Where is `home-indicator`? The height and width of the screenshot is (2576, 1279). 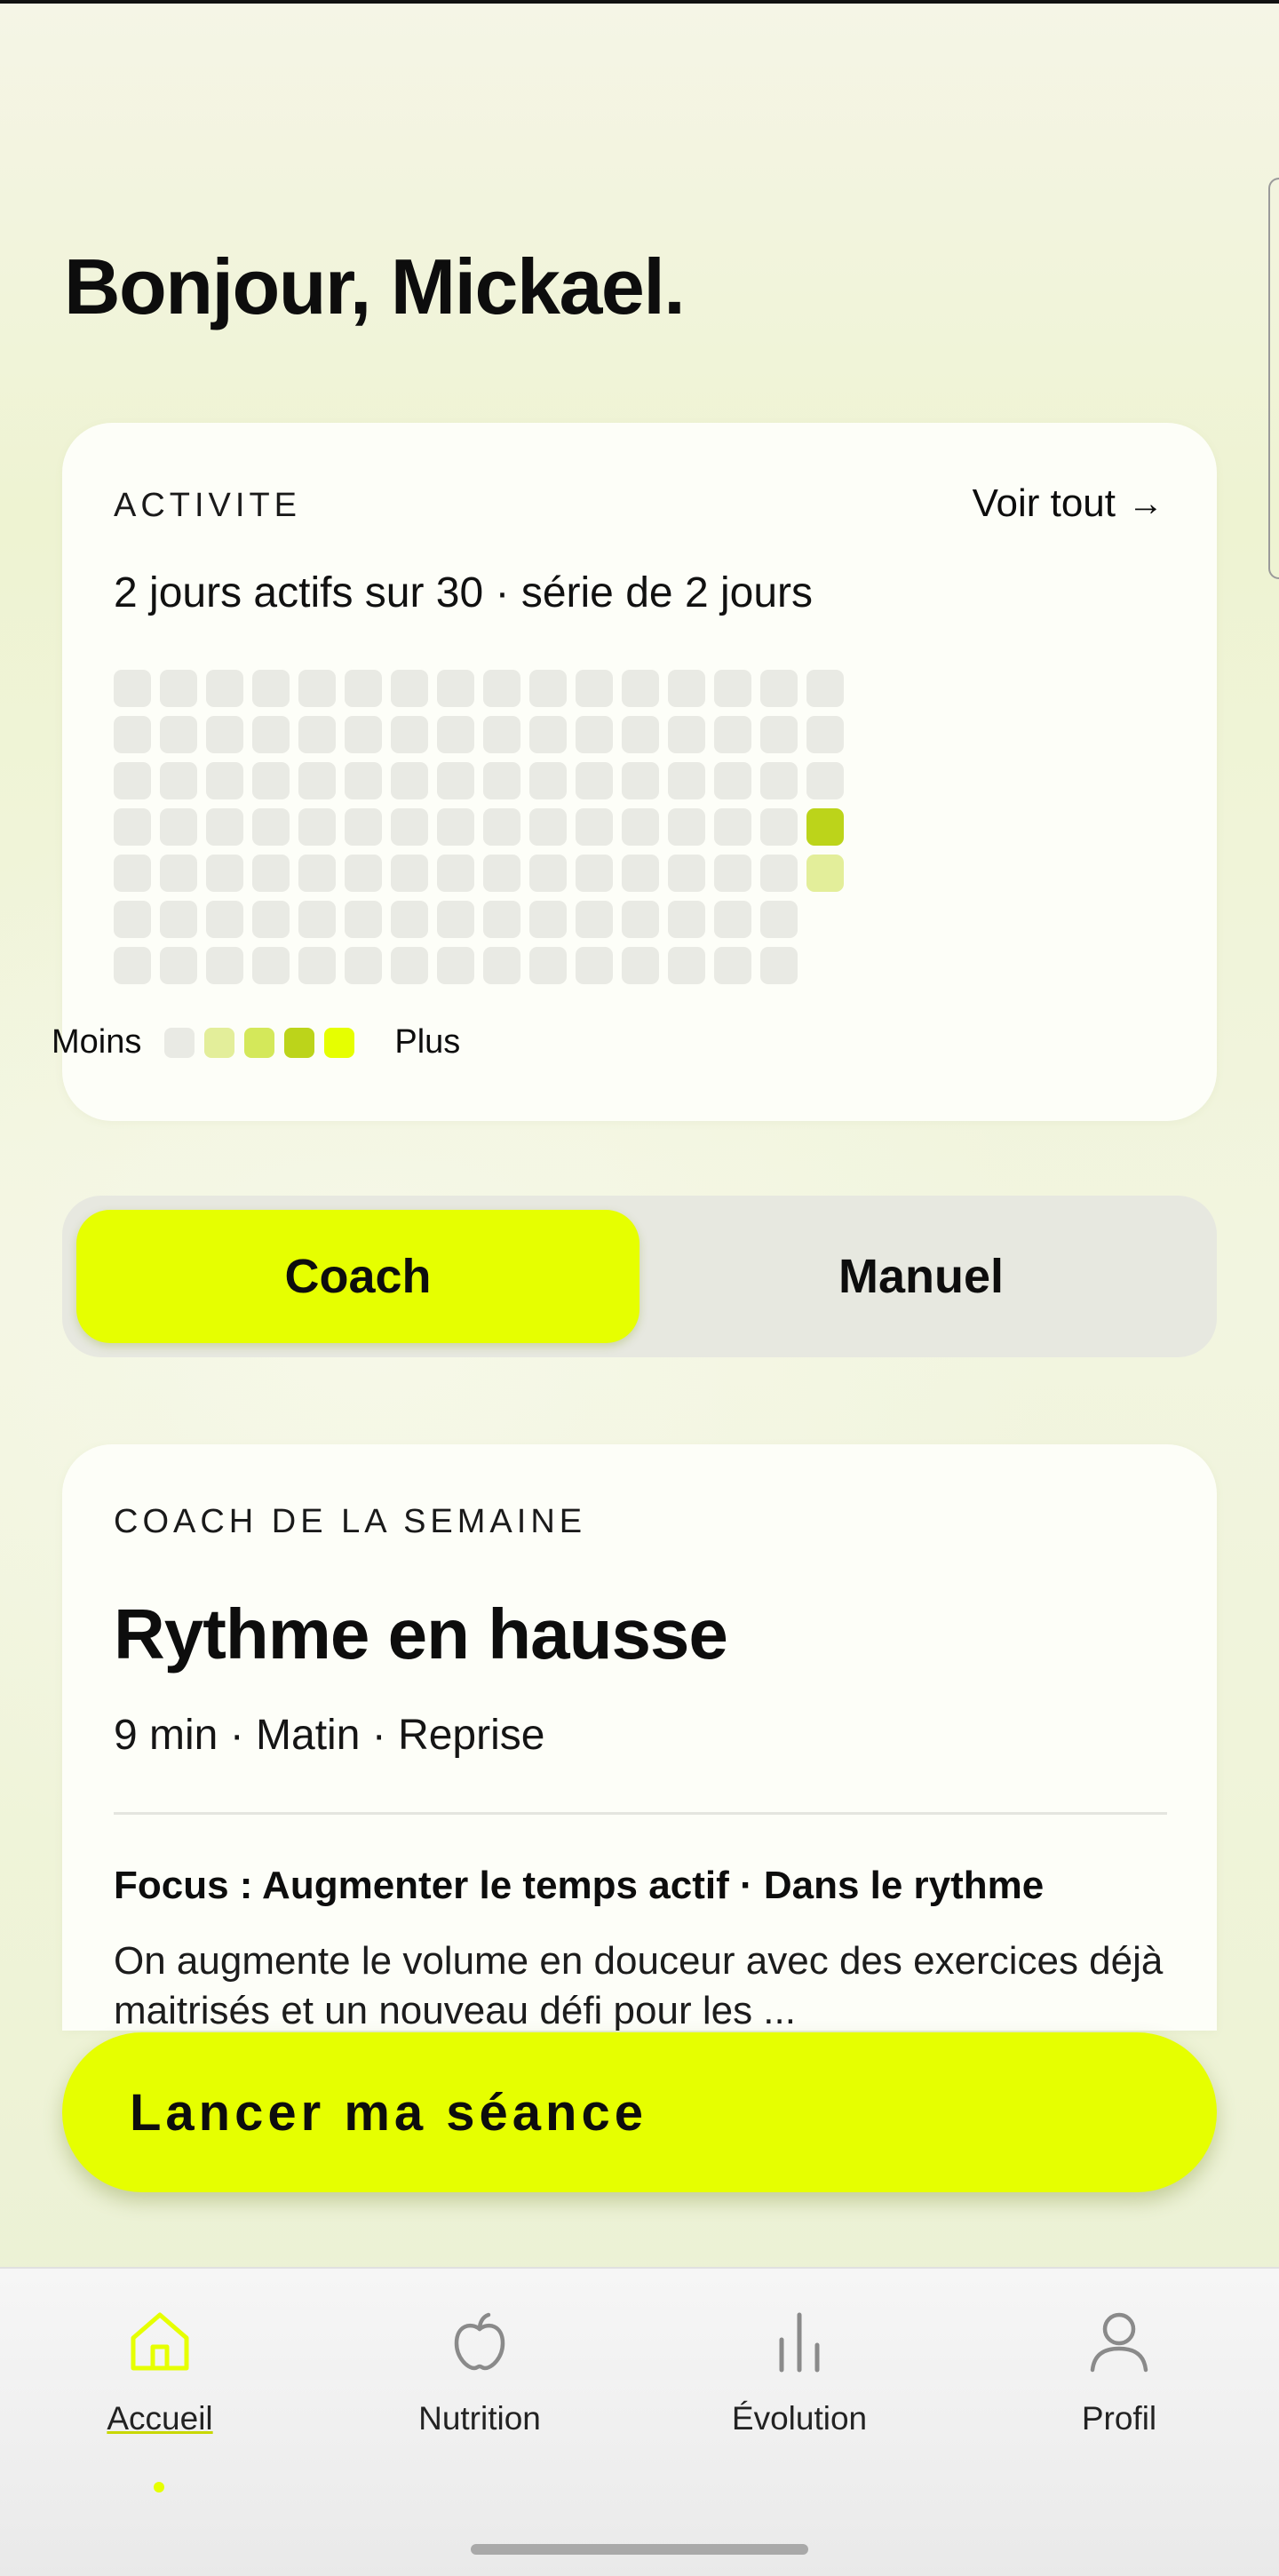 home-indicator is located at coordinates (639, 2549).